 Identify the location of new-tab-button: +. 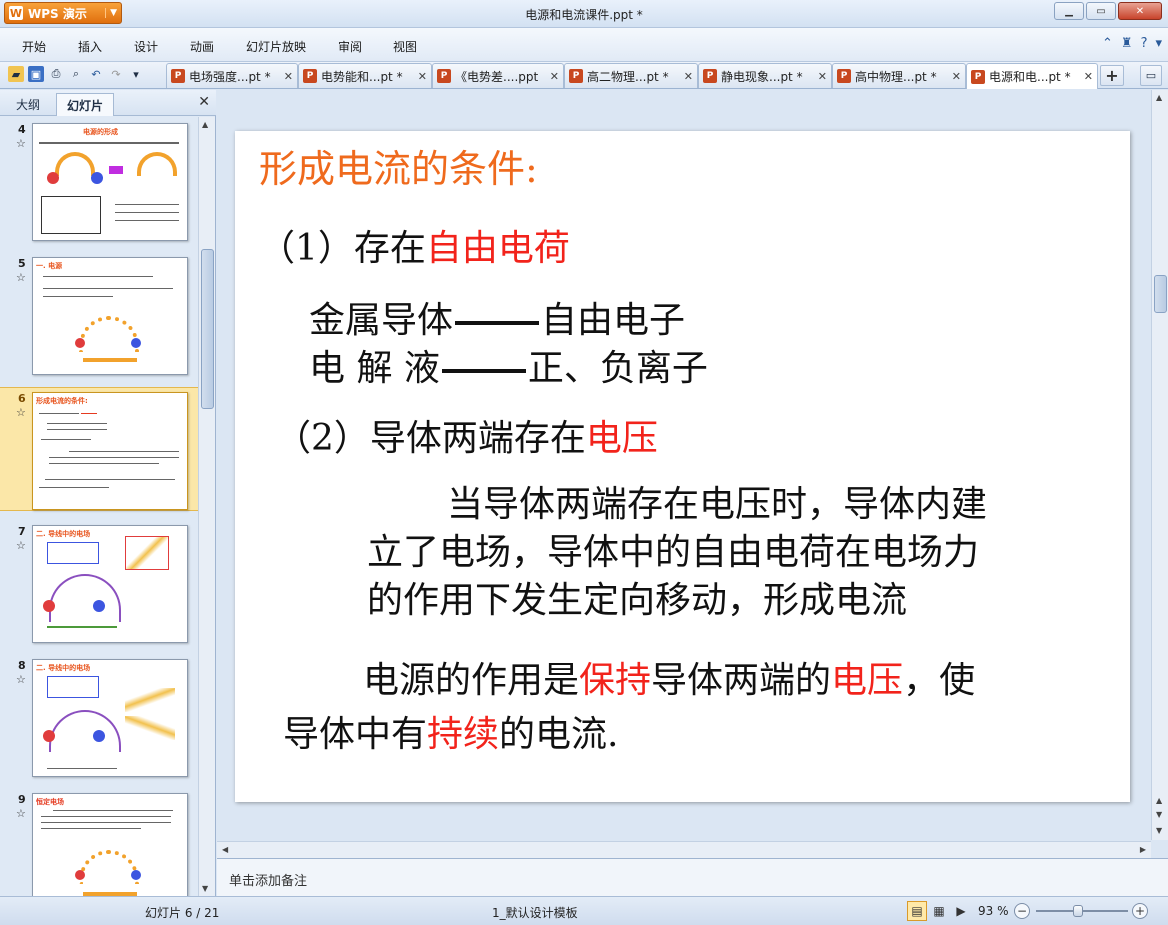
(1112, 75).